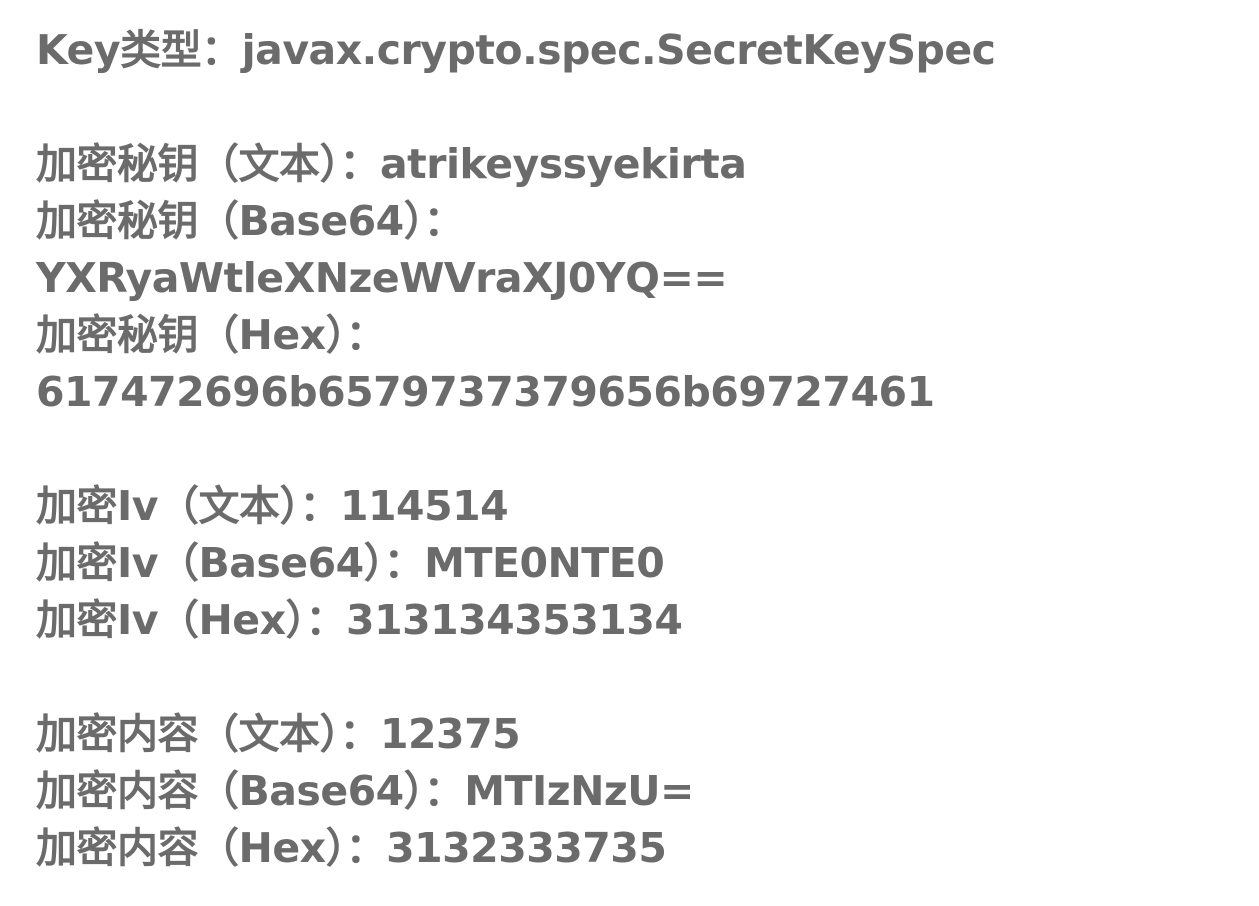 This screenshot has height=906, width=1259. I want to click on iv-hex-line: 加密Iv（Hex）：313134353134, so click(636, 620).